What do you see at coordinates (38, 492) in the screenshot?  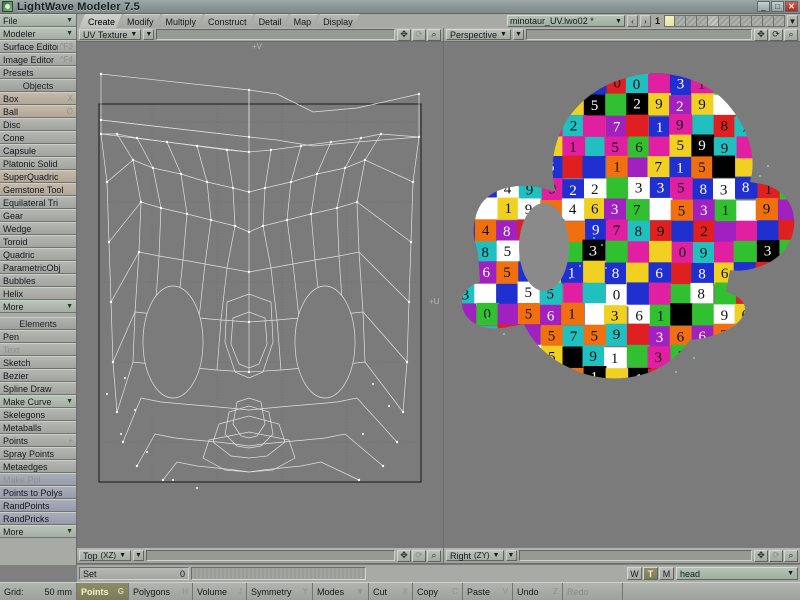 I see `sidebar-item-points-to-polys: Points to Polys` at bounding box center [38, 492].